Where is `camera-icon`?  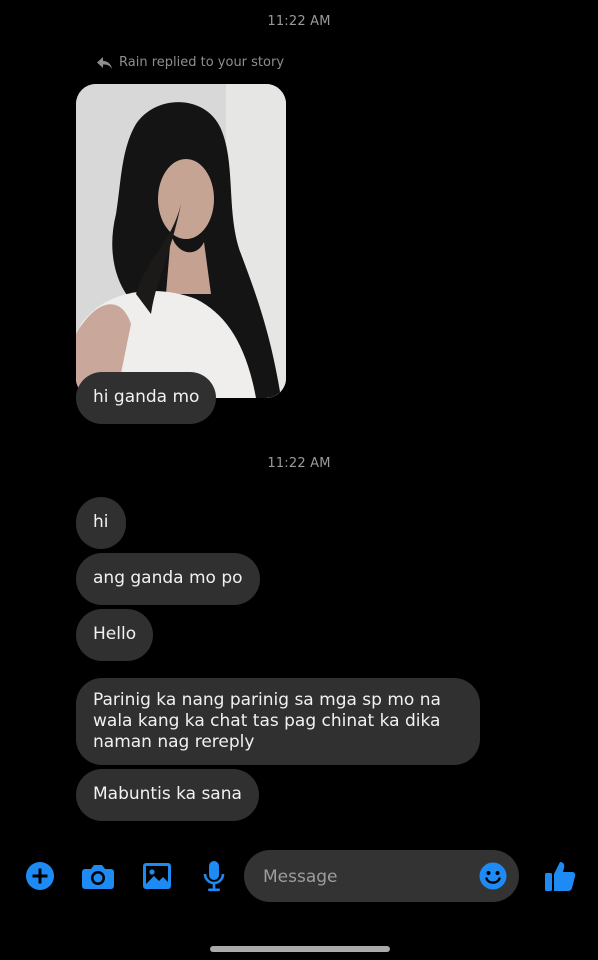 camera-icon is located at coordinates (98, 876).